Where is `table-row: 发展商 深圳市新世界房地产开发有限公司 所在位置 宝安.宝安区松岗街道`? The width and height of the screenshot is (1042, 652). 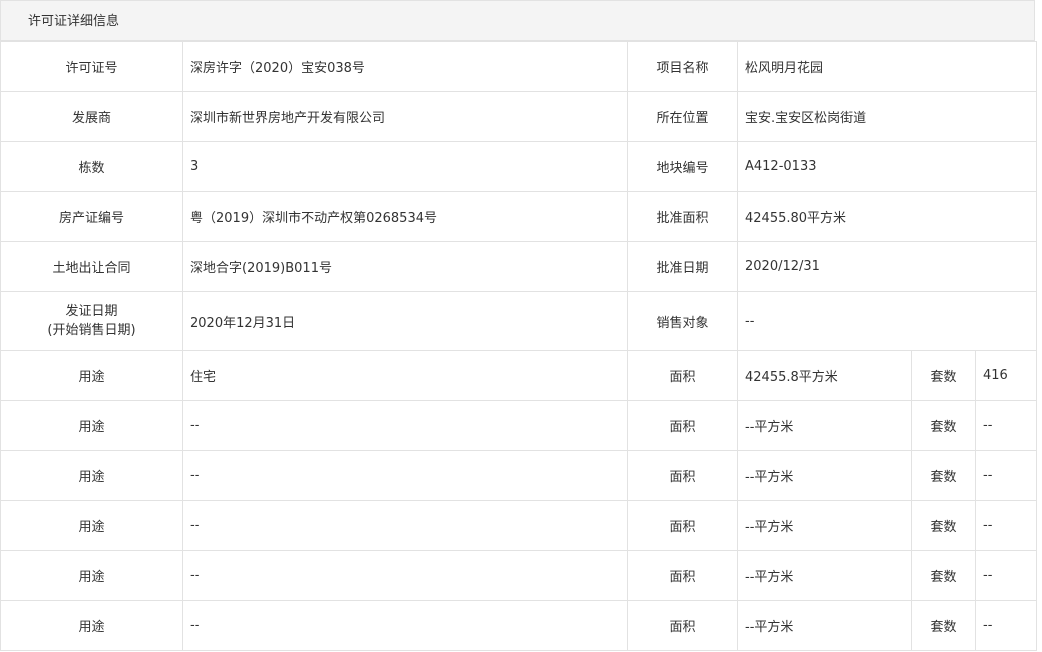 table-row: 发展商 深圳市新世界房地产开发有限公司 所在位置 宝安.宝安区松岗街道 is located at coordinates (518, 116).